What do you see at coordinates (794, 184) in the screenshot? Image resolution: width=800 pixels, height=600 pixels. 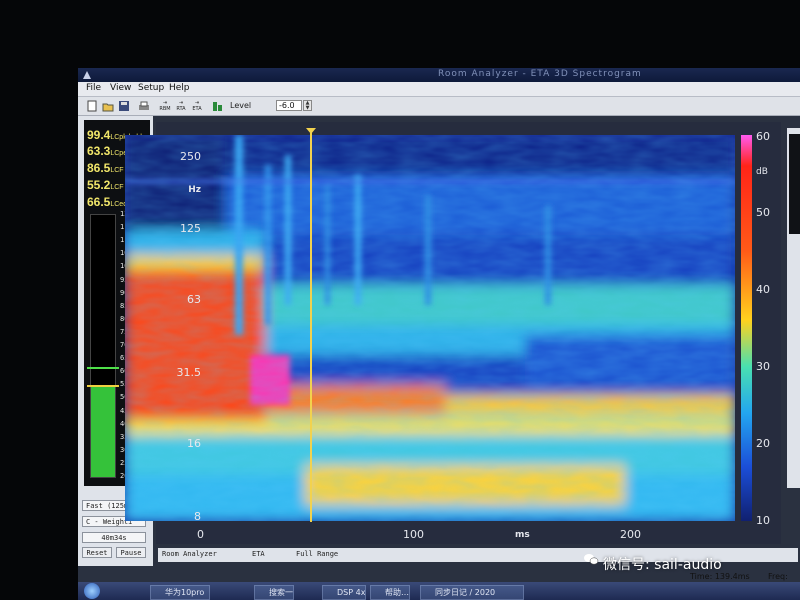 I see `right-side-meter` at bounding box center [794, 184].